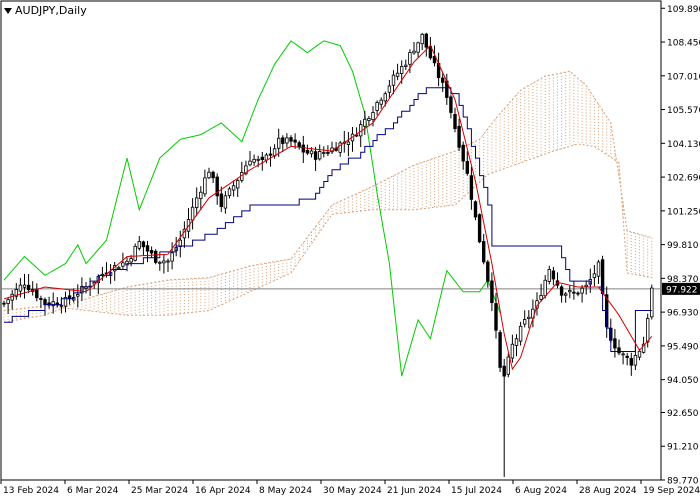 This screenshot has width=700, height=504. Describe the element at coordinates (414, 491) in the screenshot. I see `x-axis-label: 21 Jun 2024` at that location.